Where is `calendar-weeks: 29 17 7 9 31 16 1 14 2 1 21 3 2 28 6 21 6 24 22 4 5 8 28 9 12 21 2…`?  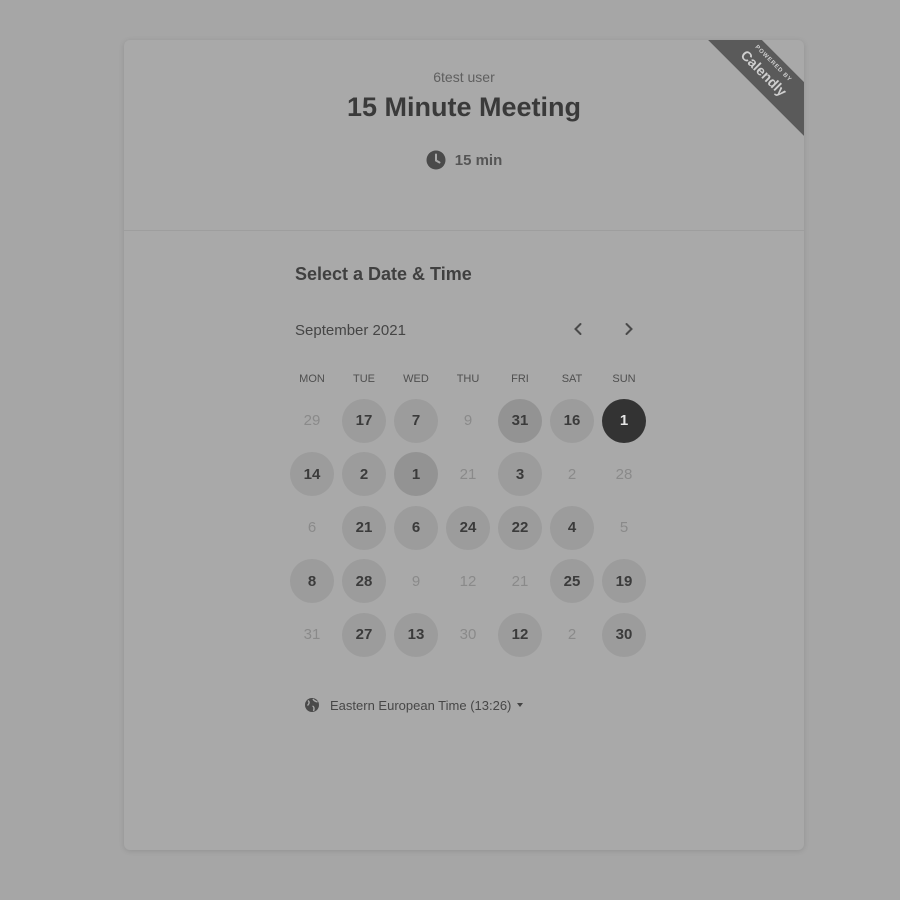 calendar-weeks: 29 17 7 9 31 16 1 14 2 1 21 3 2 28 6 21 6 24 22 4 5 8 28 9 12 21 2… is located at coordinates (468, 528).